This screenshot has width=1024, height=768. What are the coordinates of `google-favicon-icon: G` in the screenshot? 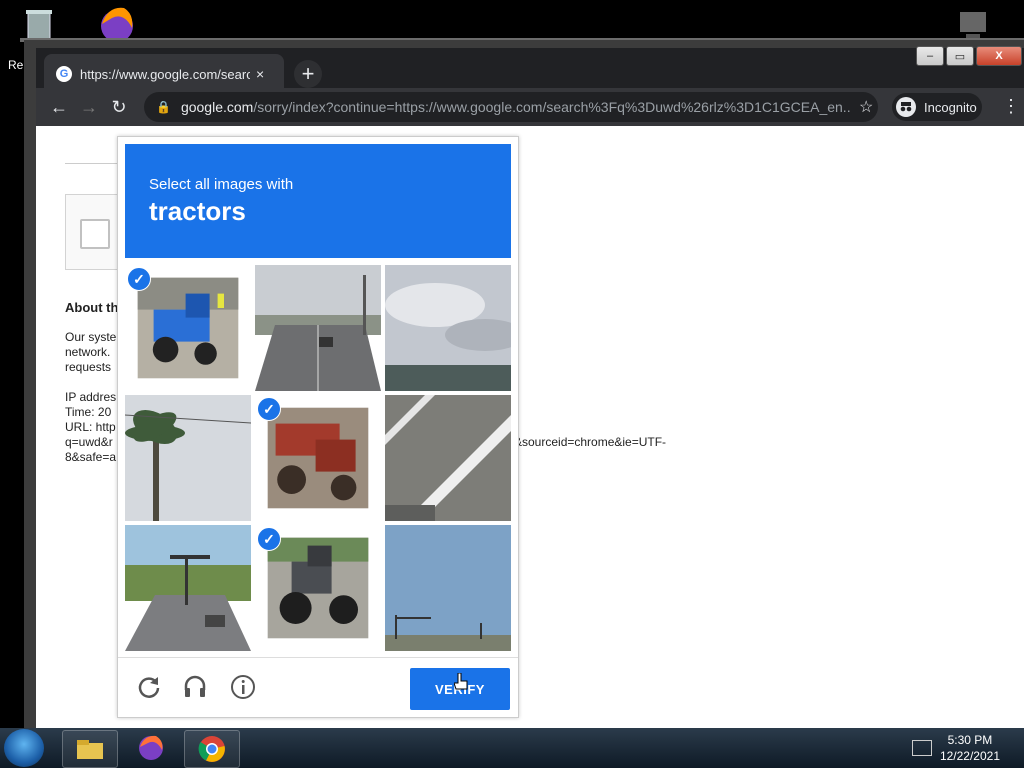 It's located at (64, 74).